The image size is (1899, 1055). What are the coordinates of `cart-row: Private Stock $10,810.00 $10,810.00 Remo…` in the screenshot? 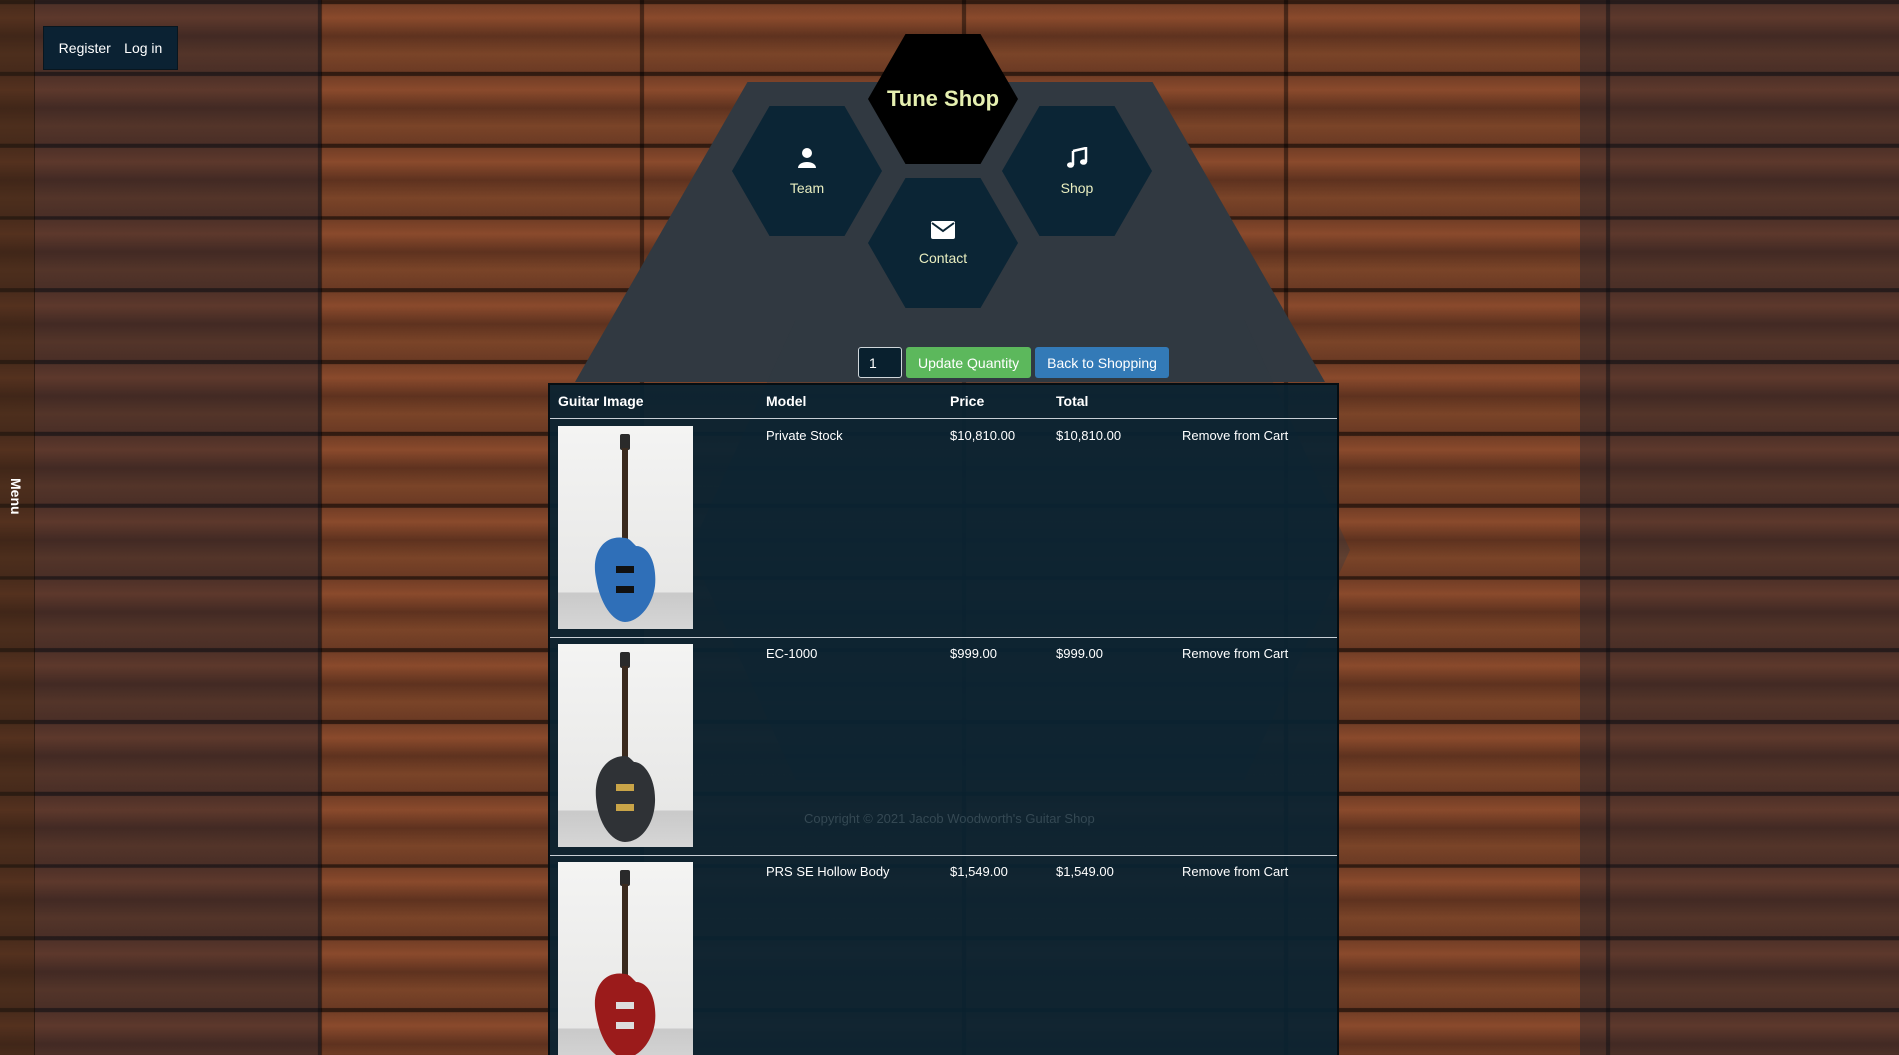 It's located at (943, 529).